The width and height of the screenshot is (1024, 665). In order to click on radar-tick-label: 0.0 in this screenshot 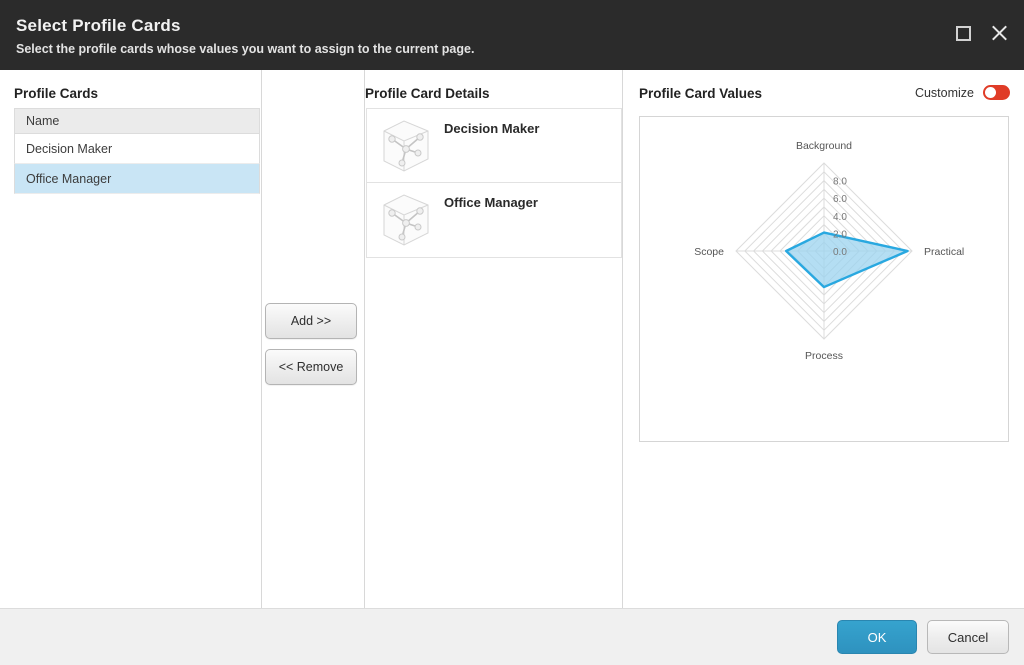, I will do `click(840, 252)`.